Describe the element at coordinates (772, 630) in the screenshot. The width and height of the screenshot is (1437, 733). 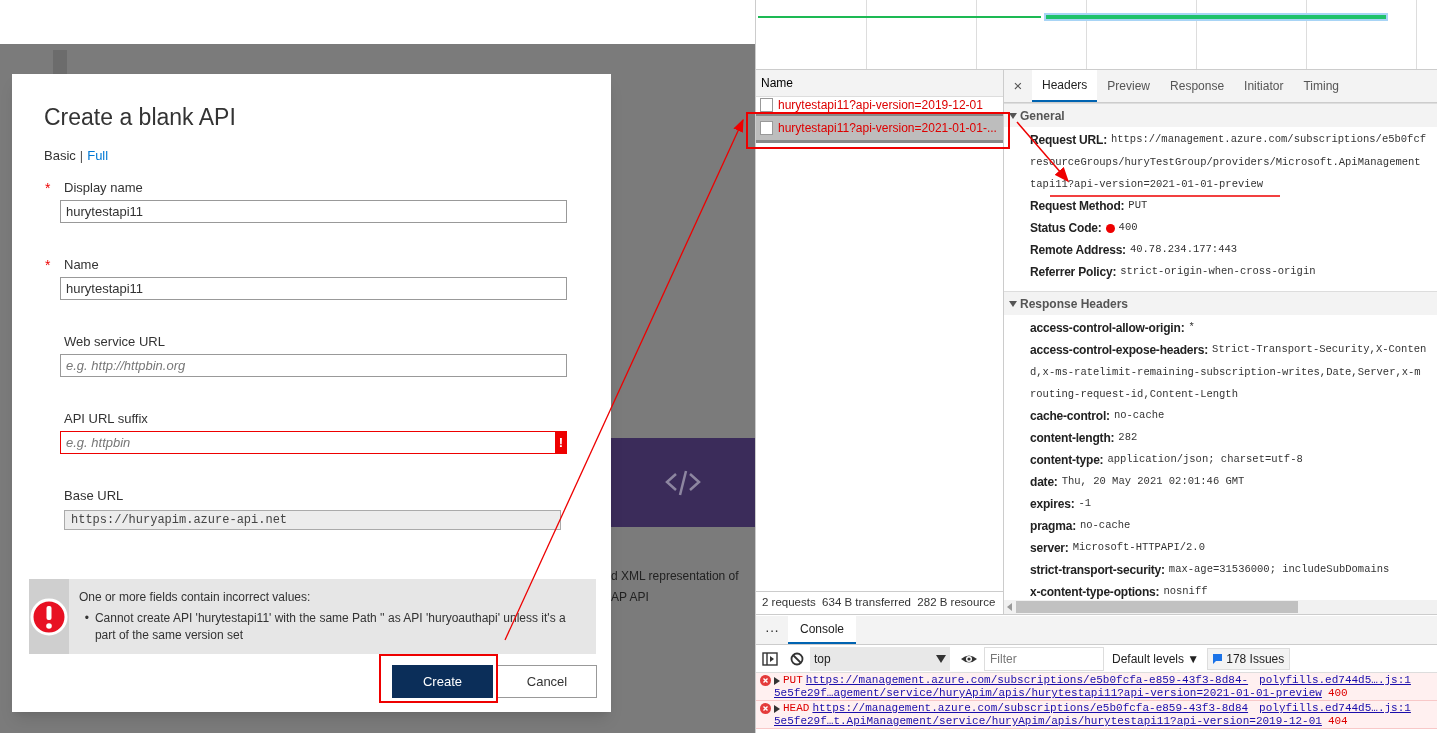
I see `more-button: ···` at that location.